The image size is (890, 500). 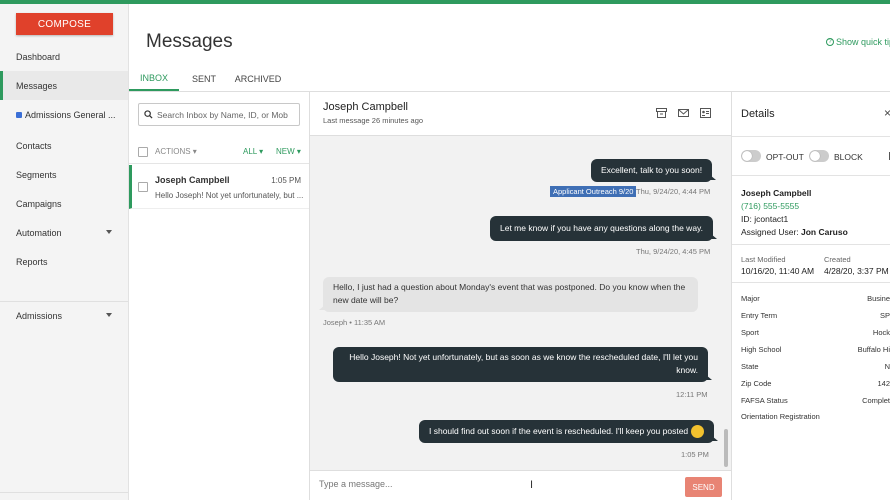 I want to click on message-text: know., so click(x=687, y=370).